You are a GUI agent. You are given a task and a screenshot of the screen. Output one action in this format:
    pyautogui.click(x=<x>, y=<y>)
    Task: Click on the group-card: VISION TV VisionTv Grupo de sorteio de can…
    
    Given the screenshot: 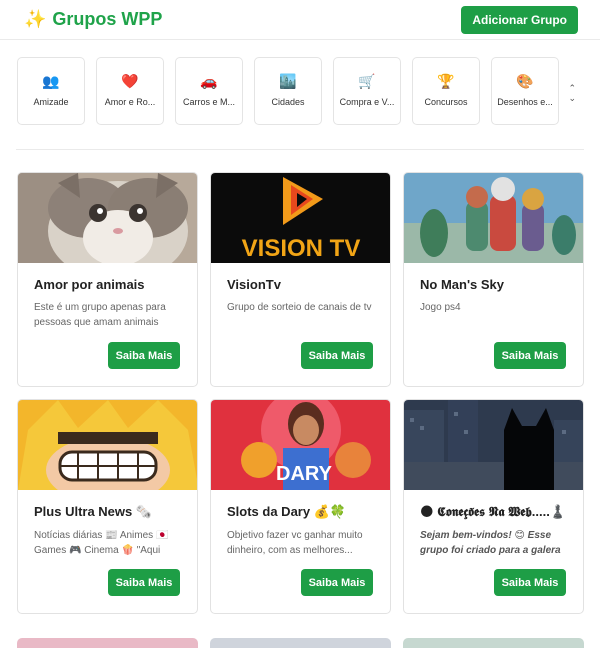 What is the action you would take?
    pyautogui.click(x=300, y=279)
    